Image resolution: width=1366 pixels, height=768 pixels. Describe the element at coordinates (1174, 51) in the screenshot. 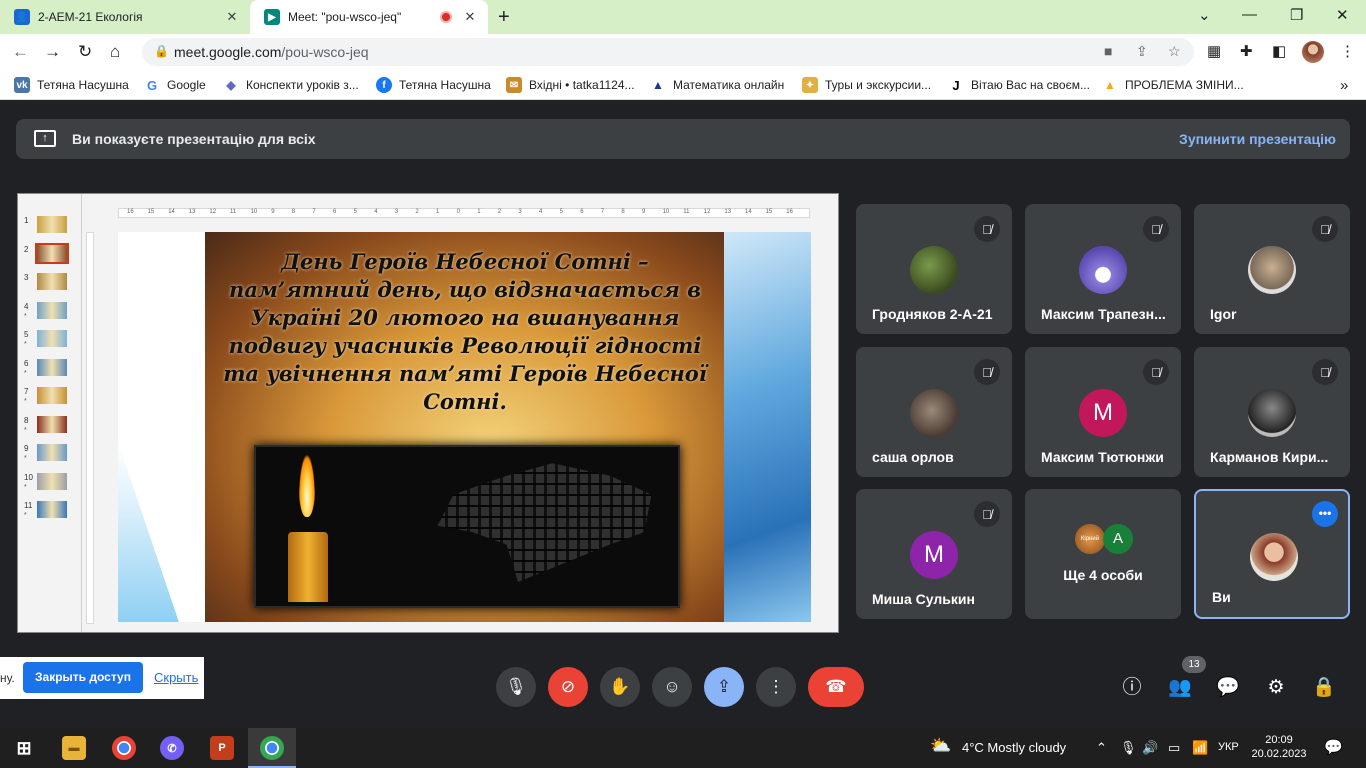

I see `bookmark-star-icon: ☆` at that location.